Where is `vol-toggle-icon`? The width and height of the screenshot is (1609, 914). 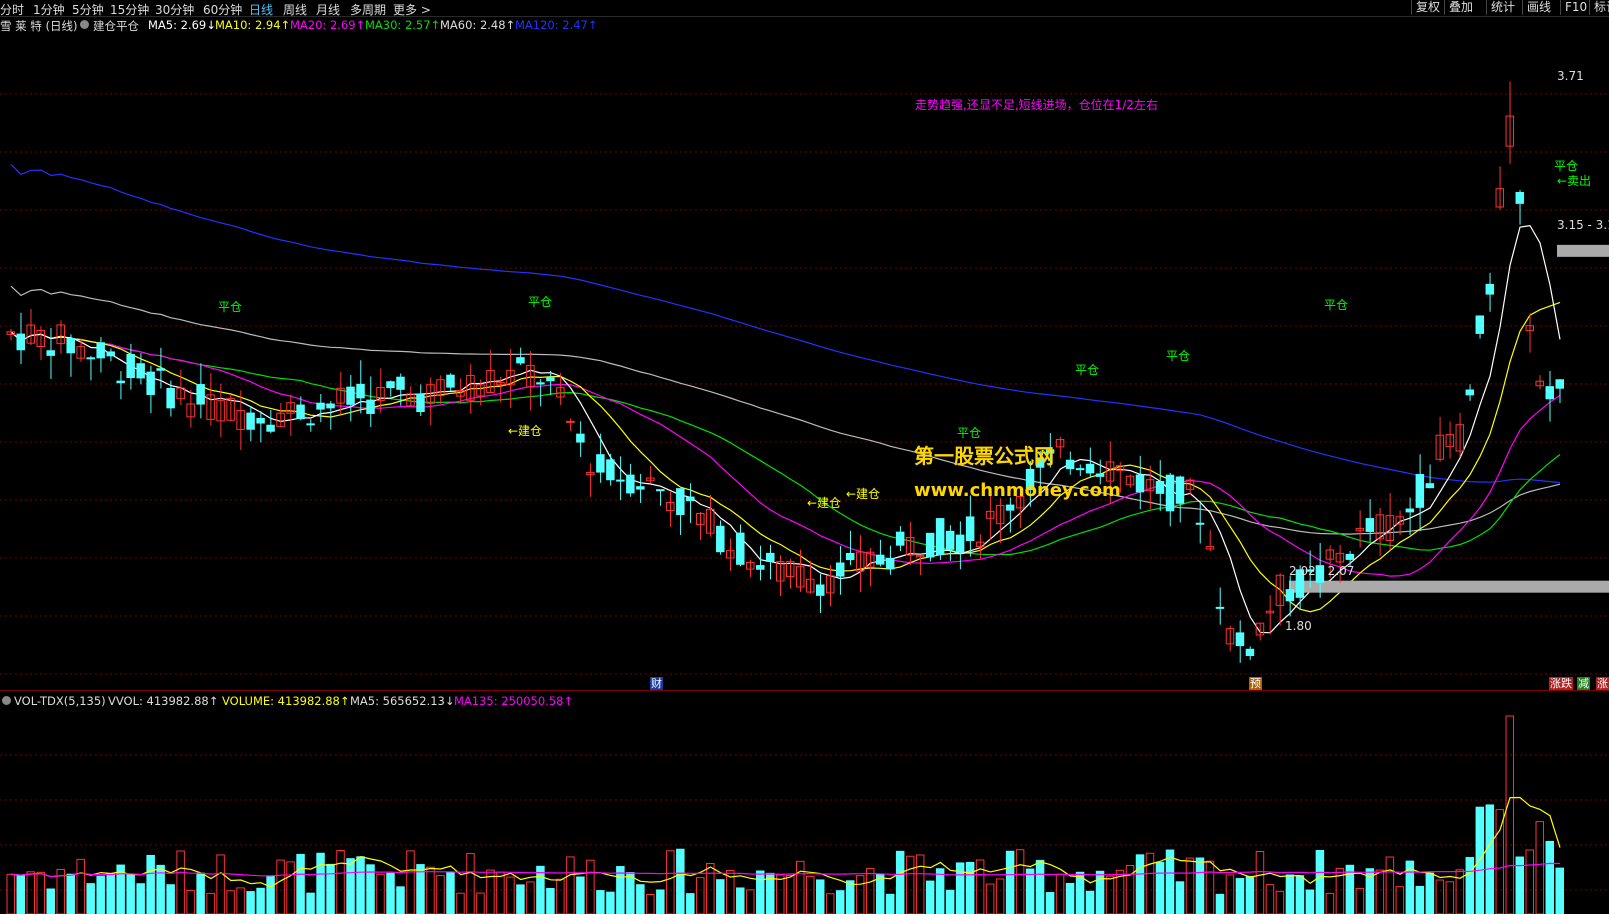
vol-toggle-icon is located at coordinates (6, 700).